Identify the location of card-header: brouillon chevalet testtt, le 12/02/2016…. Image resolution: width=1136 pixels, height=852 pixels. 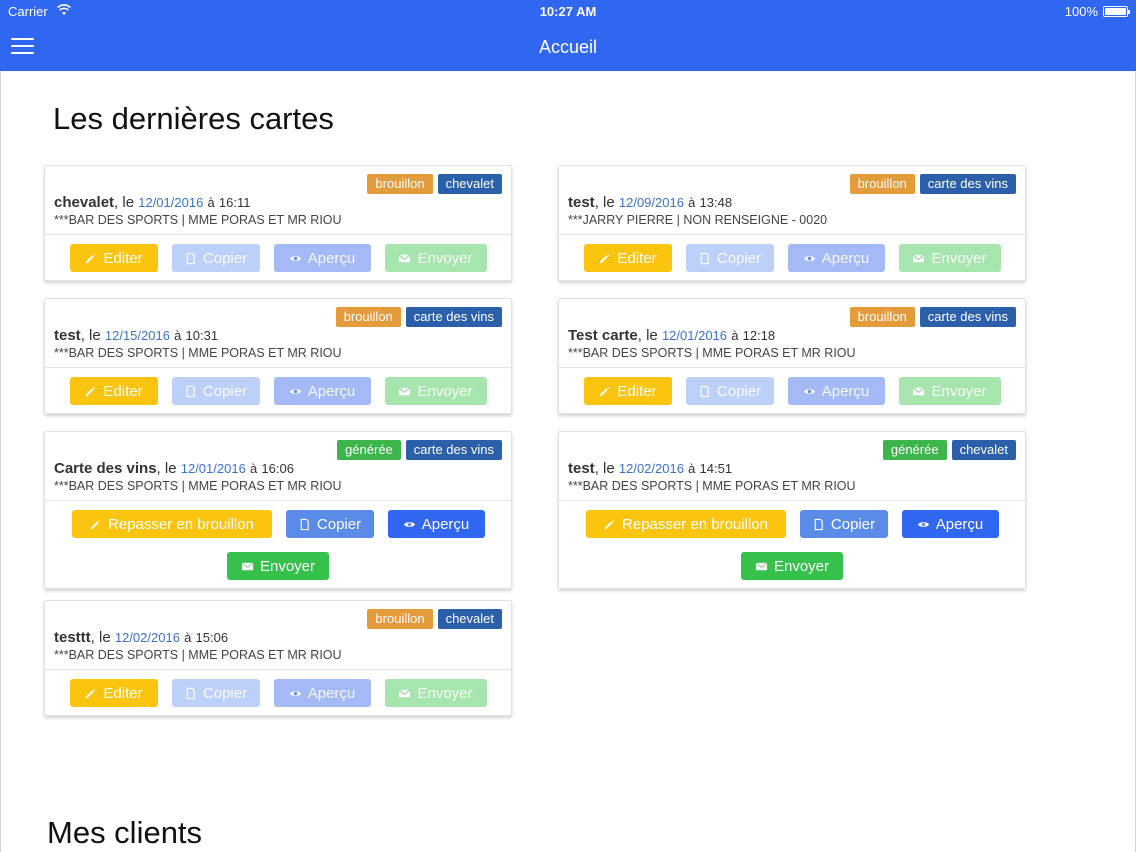
(278, 635).